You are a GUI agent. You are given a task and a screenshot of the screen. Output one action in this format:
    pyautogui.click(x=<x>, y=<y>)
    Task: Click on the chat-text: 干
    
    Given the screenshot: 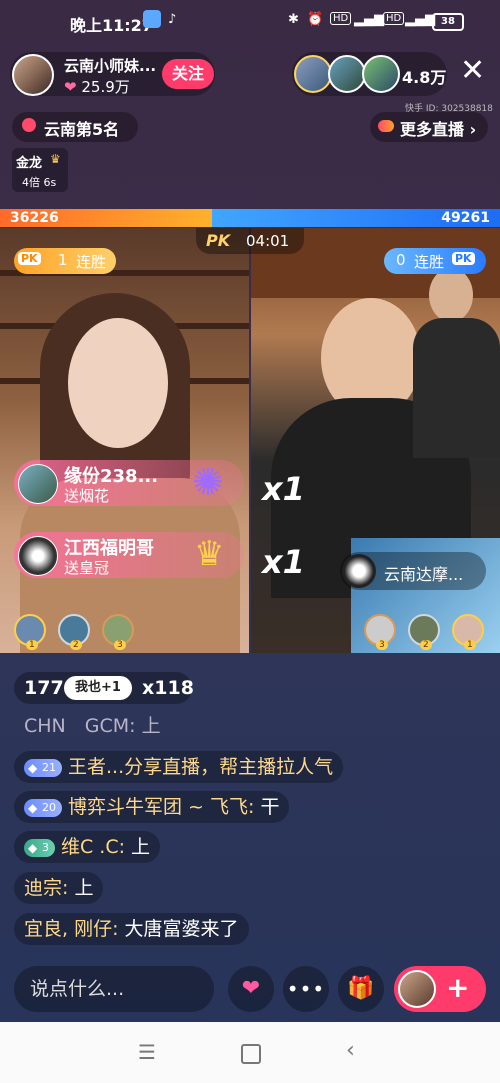 What is the action you would take?
    pyautogui.click(x=267, y=807)
    